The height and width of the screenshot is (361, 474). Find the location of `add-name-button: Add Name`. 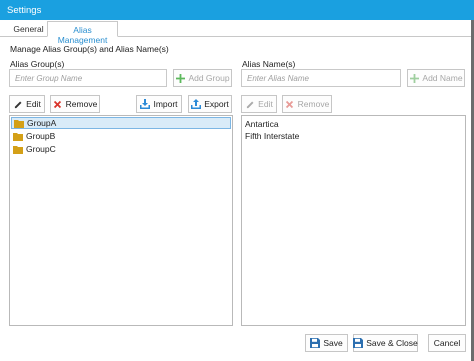

add-name-button: Add Name is located at coordinates (436, 78).